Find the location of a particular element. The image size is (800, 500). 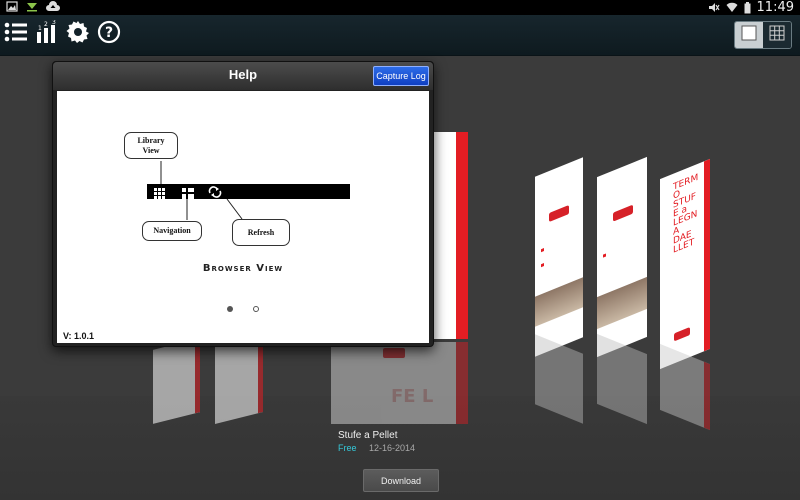

help-button: ? is located at coordinates (109, 34).